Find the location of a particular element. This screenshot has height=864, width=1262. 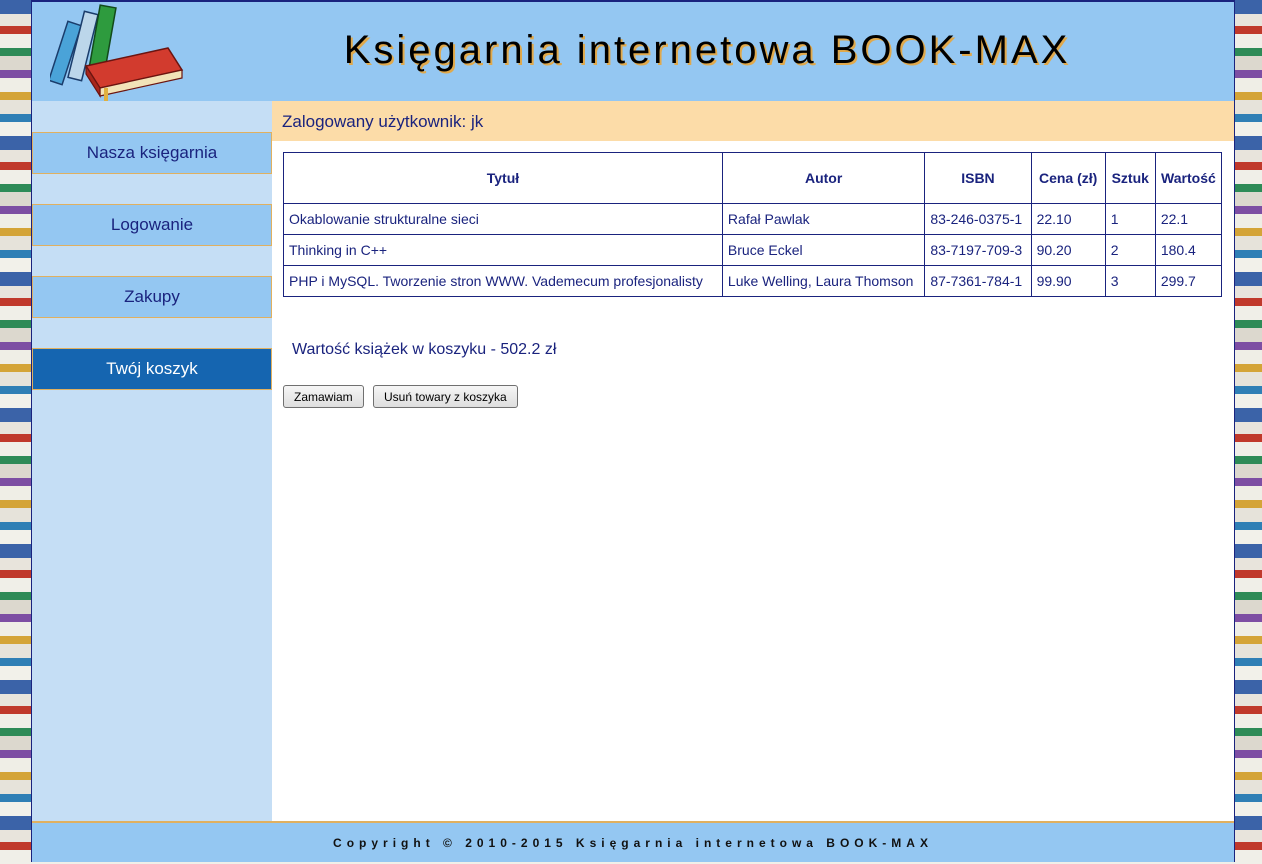

table-header-row: Tytuł Autor ISBN Cena (zł) Sztuk Wartość is located at coordinates (753, 178).